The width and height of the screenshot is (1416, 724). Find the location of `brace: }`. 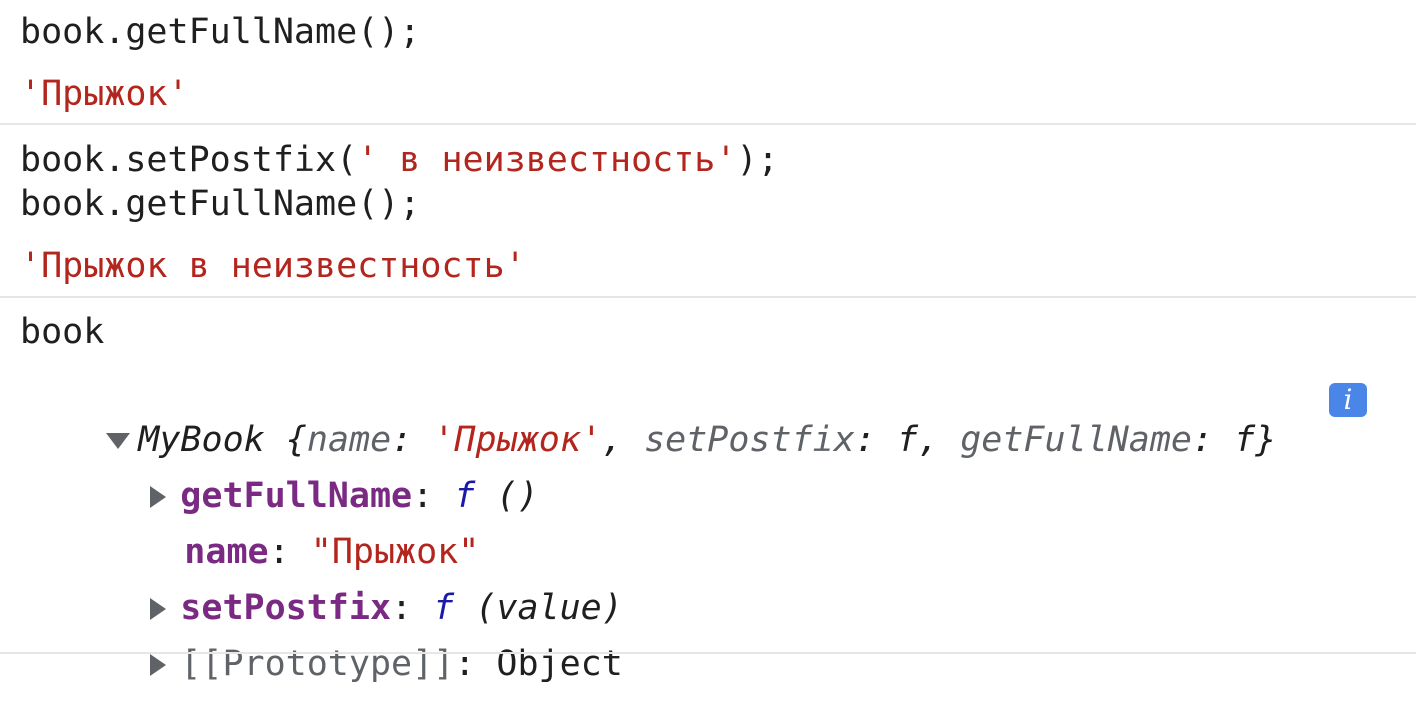

brace: } is located at coordinates (1266, 440).